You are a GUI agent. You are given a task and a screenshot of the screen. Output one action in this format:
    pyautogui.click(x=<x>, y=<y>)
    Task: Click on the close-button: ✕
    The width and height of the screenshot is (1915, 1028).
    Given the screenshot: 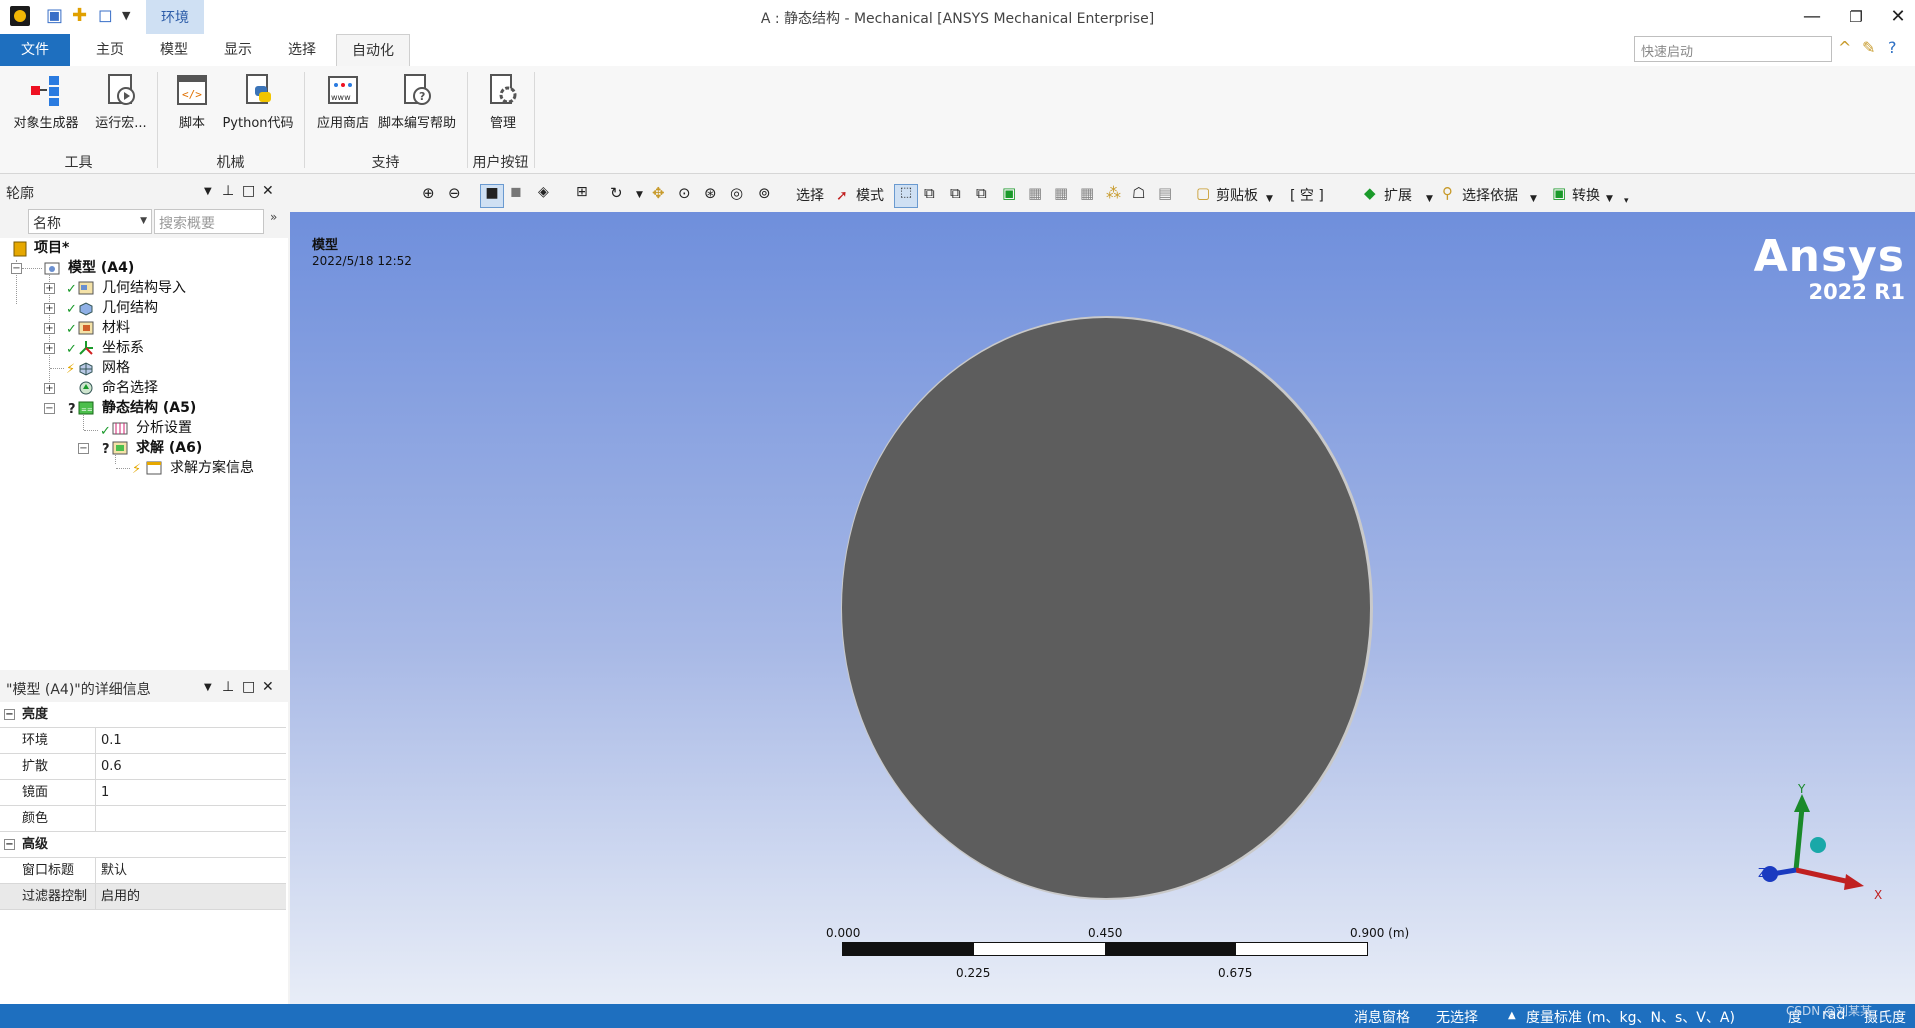 What is the action you would take?
    pyautogui.click(x=1896, y=17)
    